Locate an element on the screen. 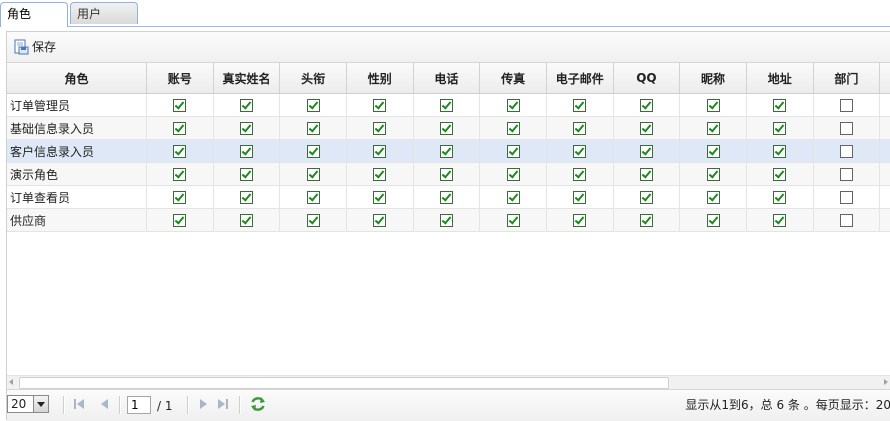 The width and height of the screenshot is (890, 421). table-row: 客户信息录入员 is located at coordinates (448, 151).